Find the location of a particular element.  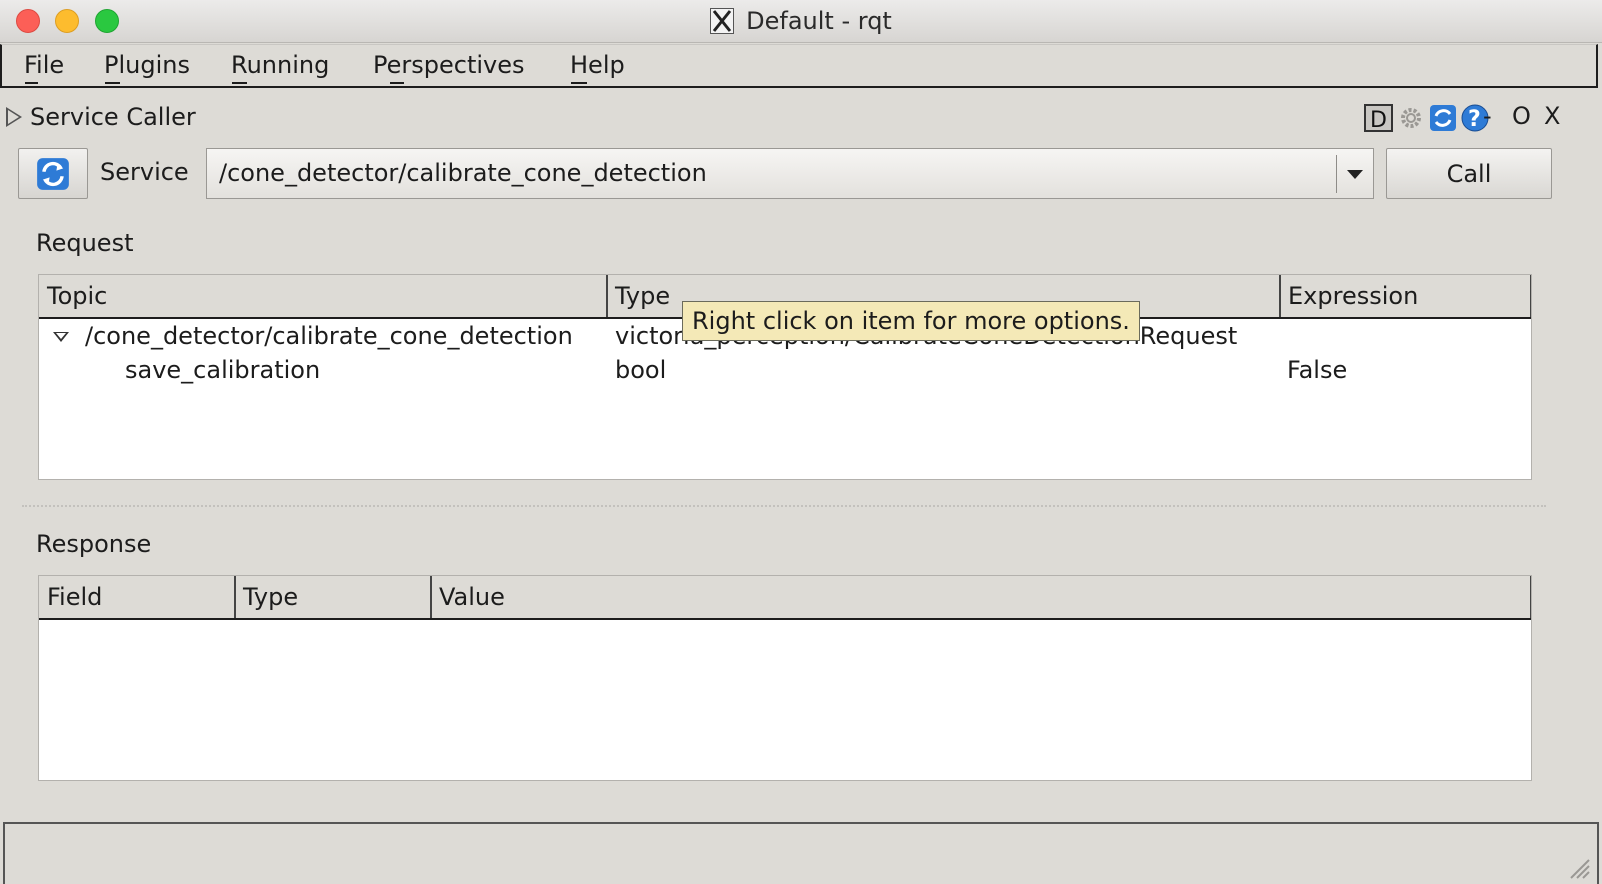

row-type: bool is located at coordinates (641, 370).